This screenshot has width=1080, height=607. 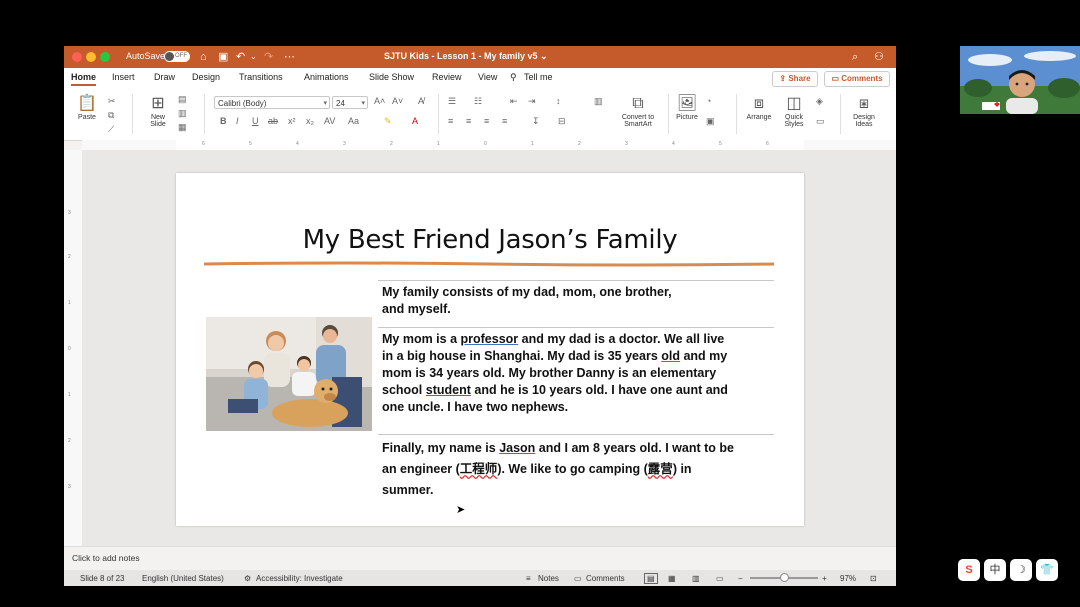 What do you see at coordinates (720, 578) in the screenshot?
I see `slide-show-icon: ▭` at bounding box center [720, 578].